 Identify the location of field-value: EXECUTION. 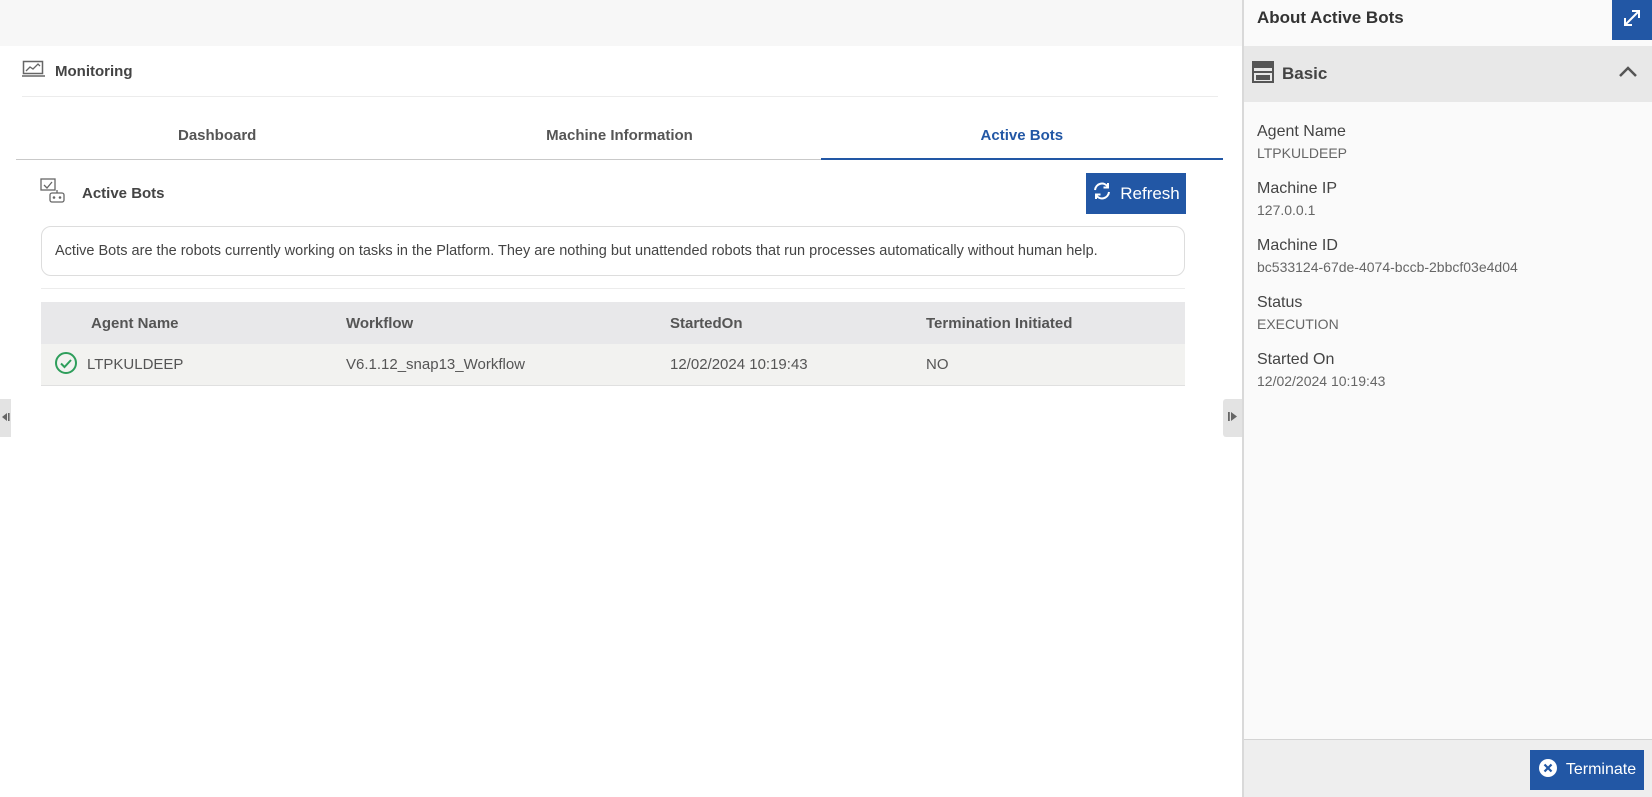
(1298, 324).